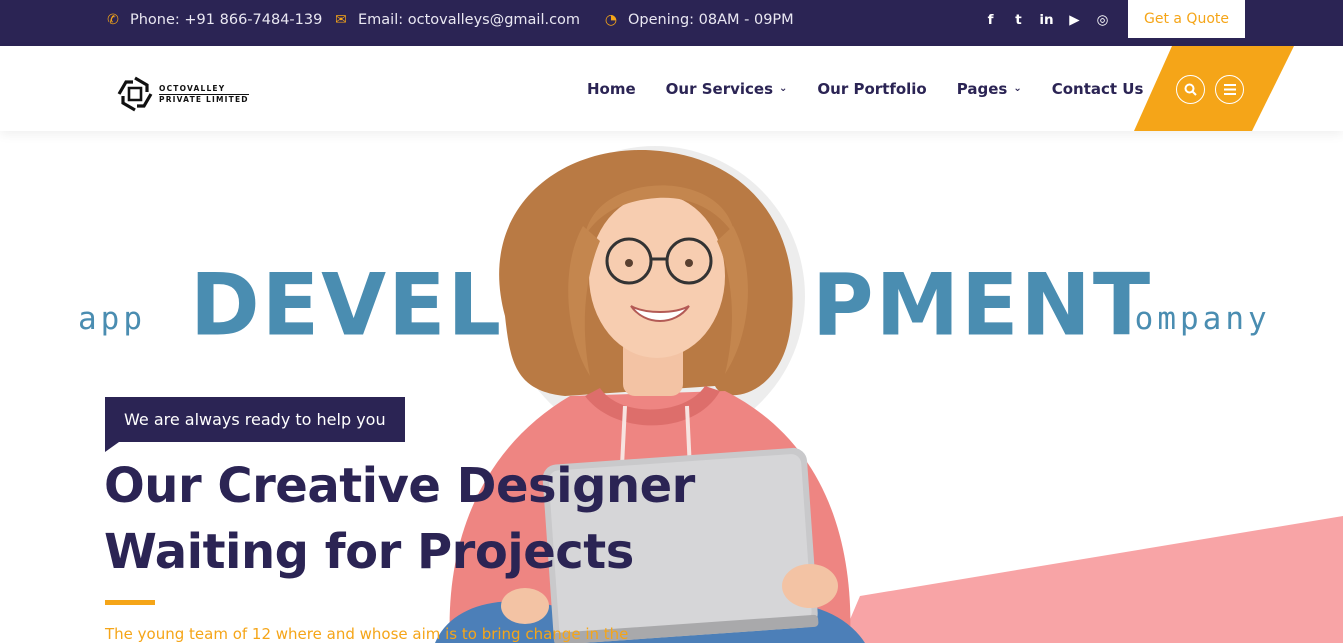 The image size is (1343, 643). I want to click on hero-headline-line-2: Waiting for Projects, so click(369, 552).